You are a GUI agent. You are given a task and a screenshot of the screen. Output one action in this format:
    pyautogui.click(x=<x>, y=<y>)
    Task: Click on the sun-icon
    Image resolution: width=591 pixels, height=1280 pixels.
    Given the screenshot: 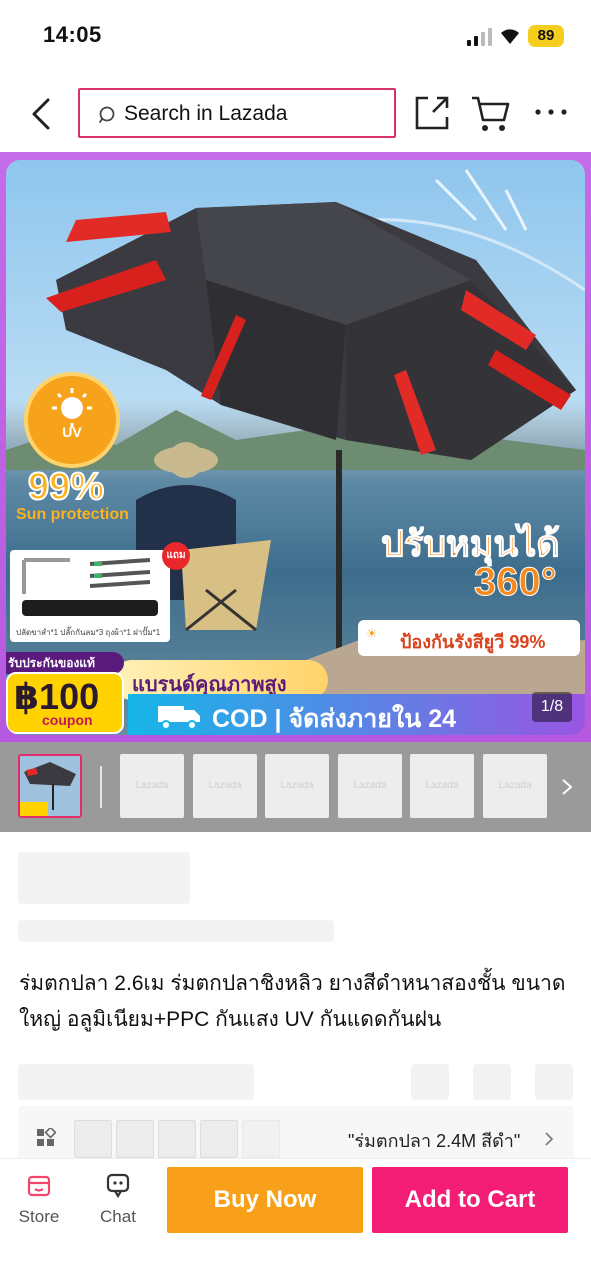 What is the action you would take?
    pyautogui.click(x=72, y=408)
    